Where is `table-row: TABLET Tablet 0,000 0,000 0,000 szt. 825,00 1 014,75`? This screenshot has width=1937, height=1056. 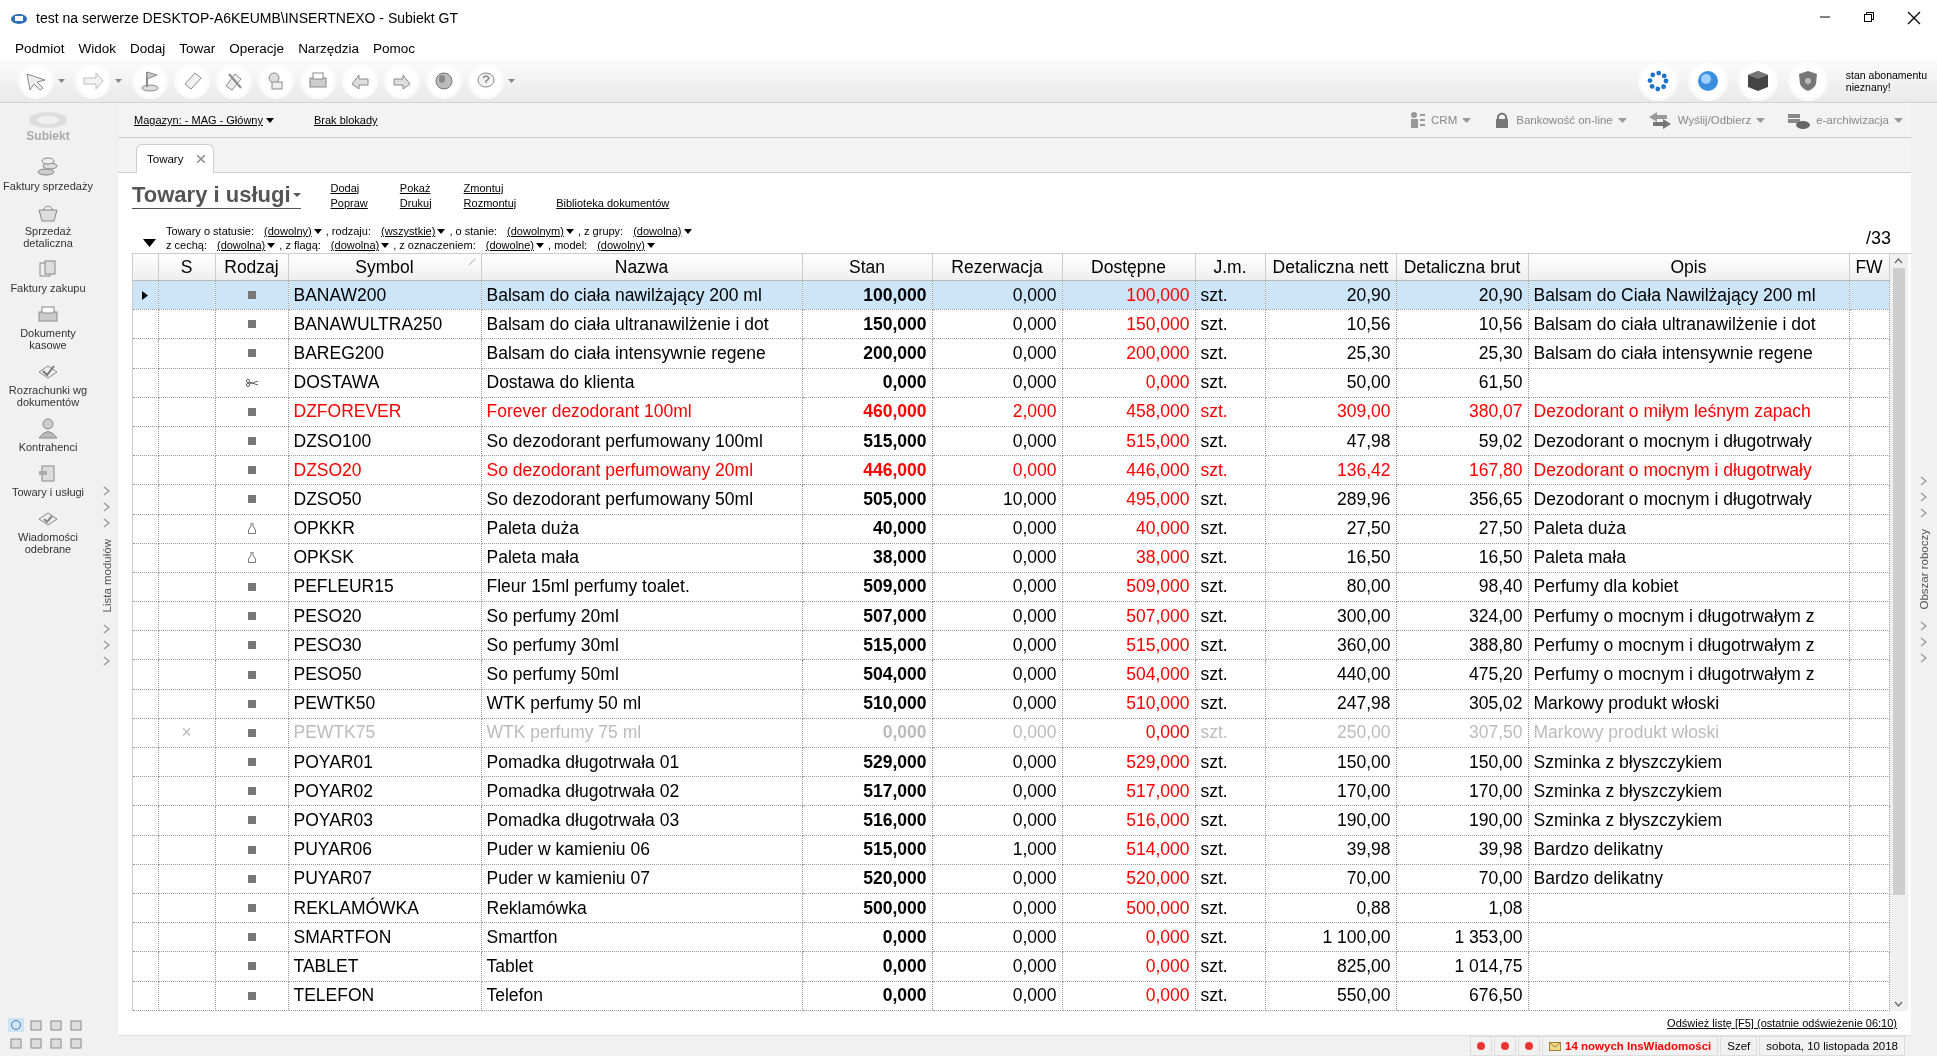
table-row: TABLET Tablet 0,000 0,000 0,000 szt. 825,00 1 014,75 is located at coordinates (1011, 966).